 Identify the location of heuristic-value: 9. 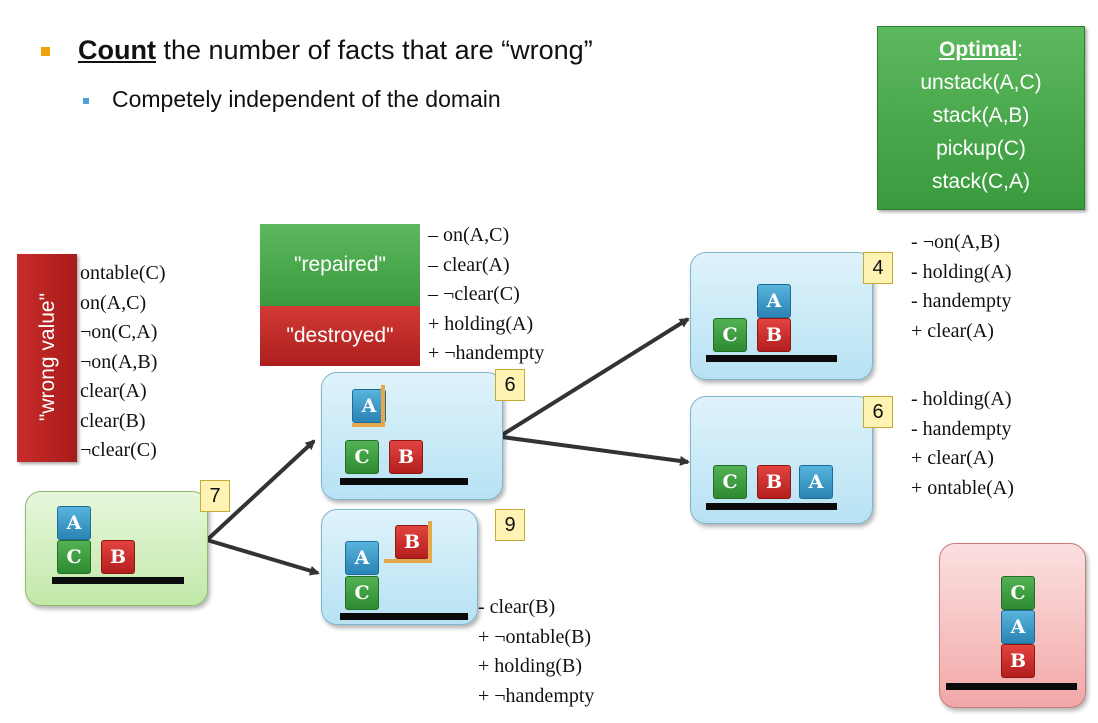
(510, 525).